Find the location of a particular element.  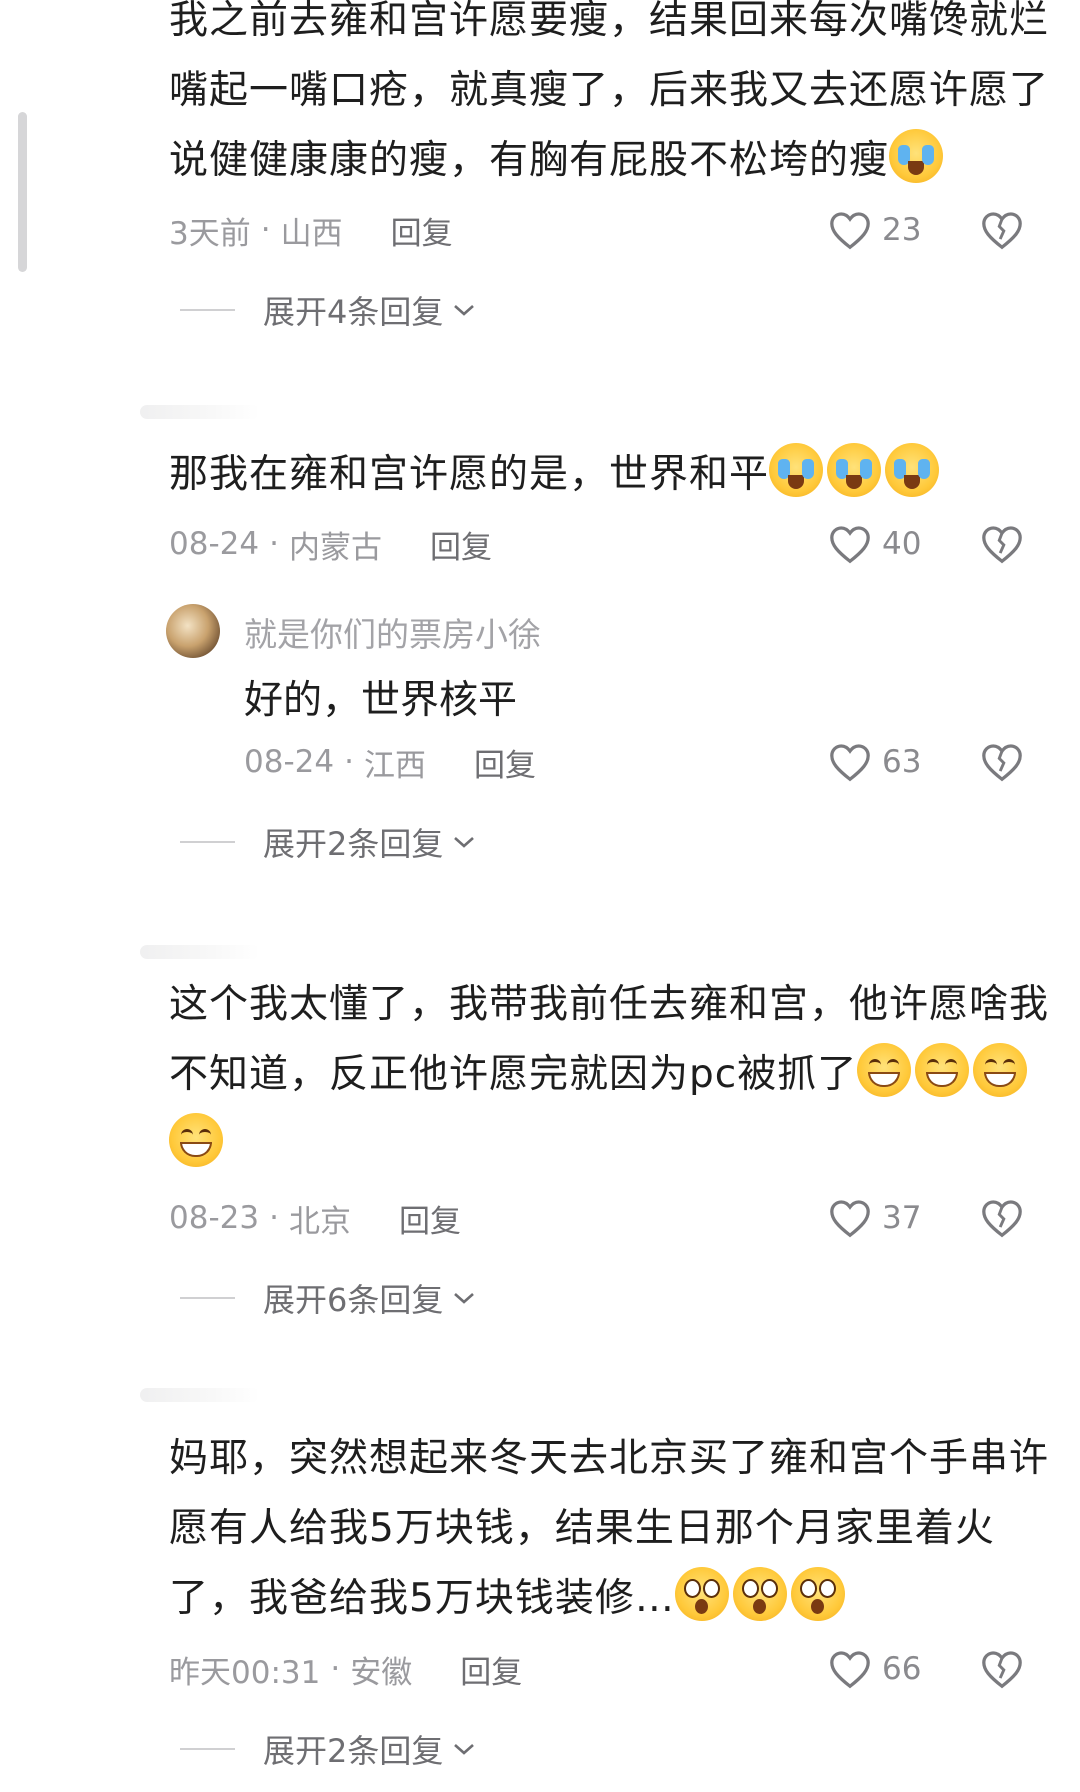

like-button: 66 is located at coordinates (874, 1669).